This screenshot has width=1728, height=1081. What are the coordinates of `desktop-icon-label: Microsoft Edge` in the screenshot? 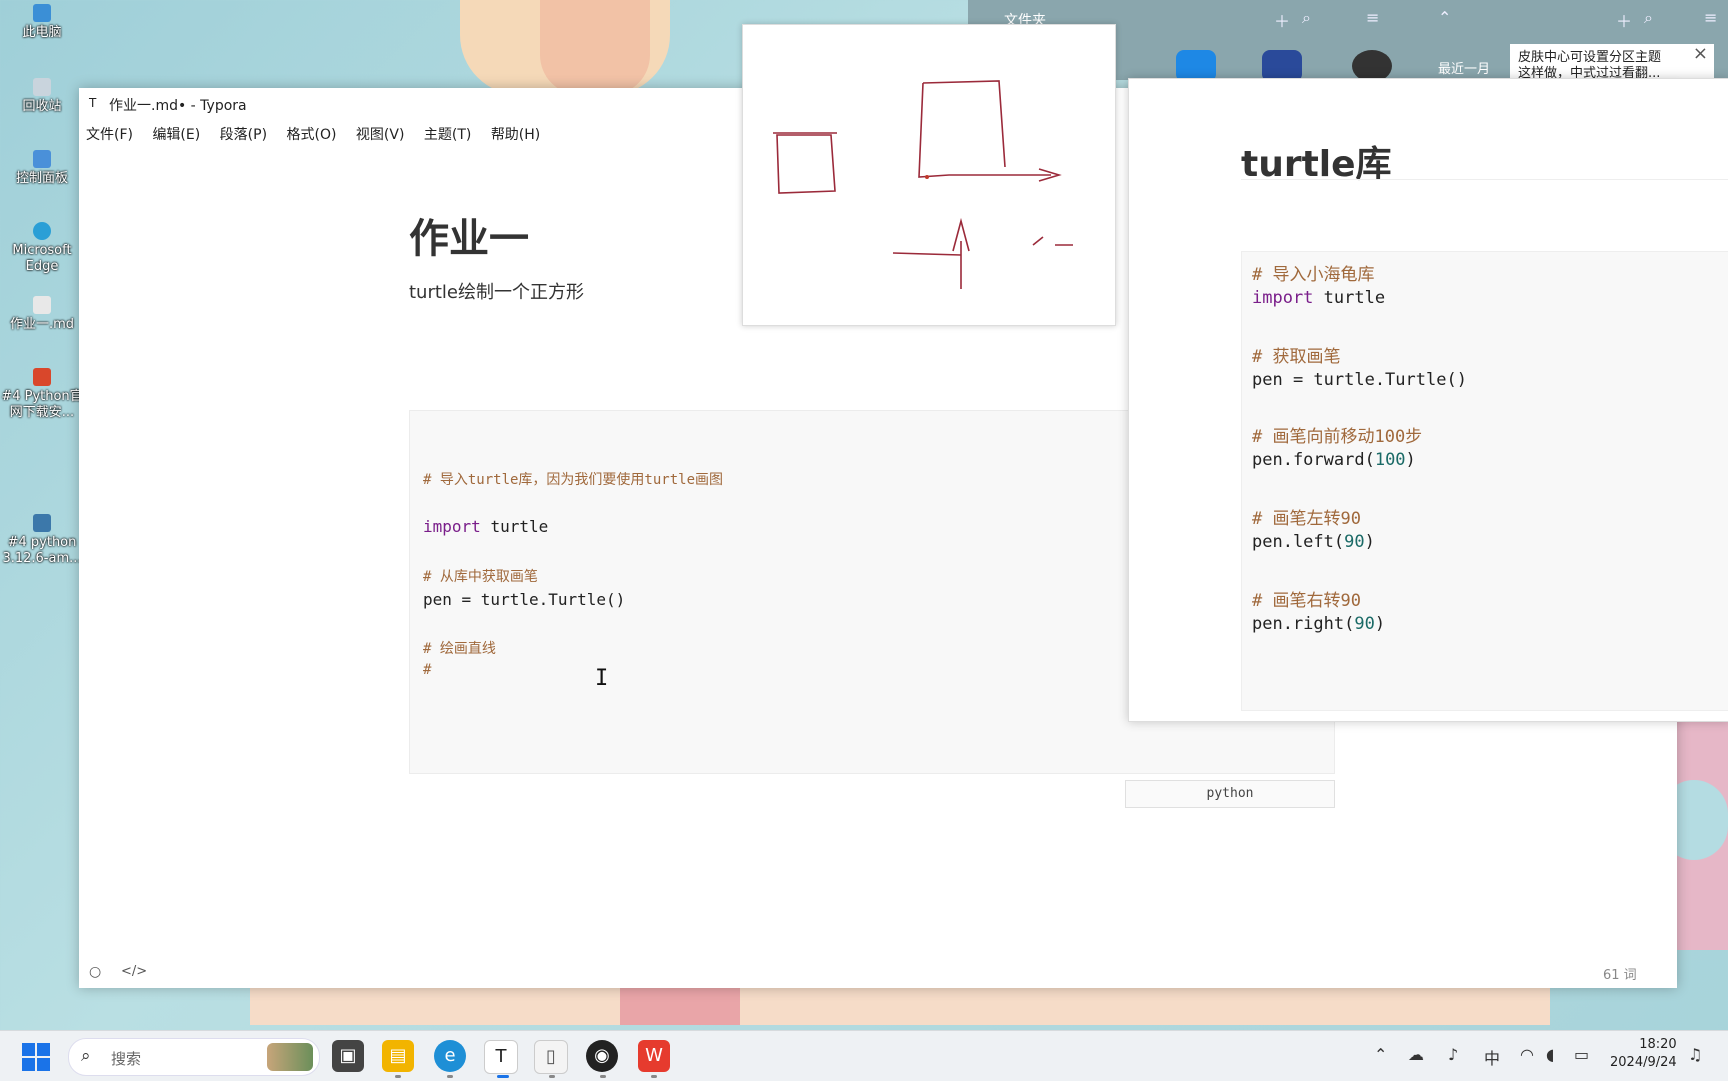 It's located at (42, 258).